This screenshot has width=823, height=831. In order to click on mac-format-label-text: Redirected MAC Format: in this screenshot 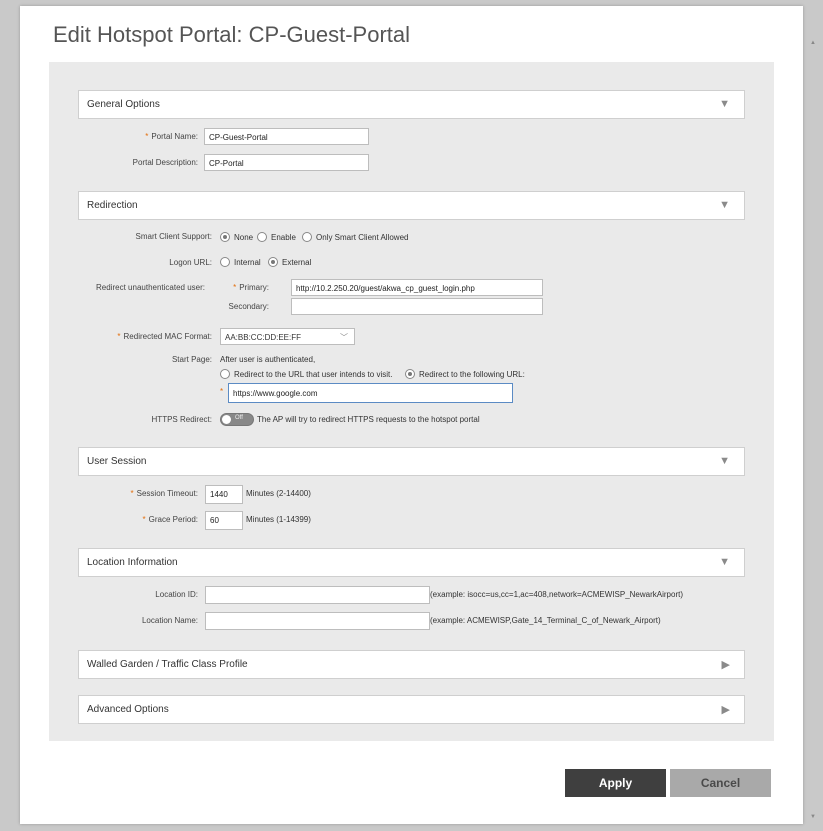, I will do `click(167, 336)`.